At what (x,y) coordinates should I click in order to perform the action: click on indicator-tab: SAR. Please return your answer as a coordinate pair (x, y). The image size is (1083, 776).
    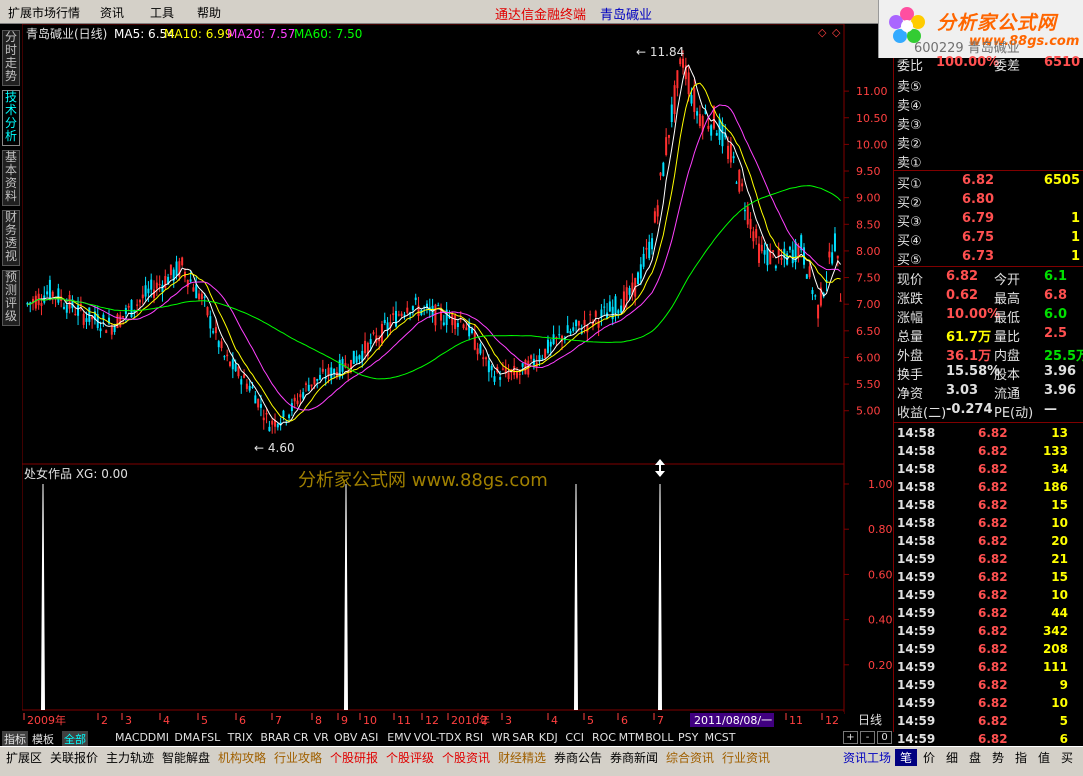
    Looking at the image, I should click on (523, 737).